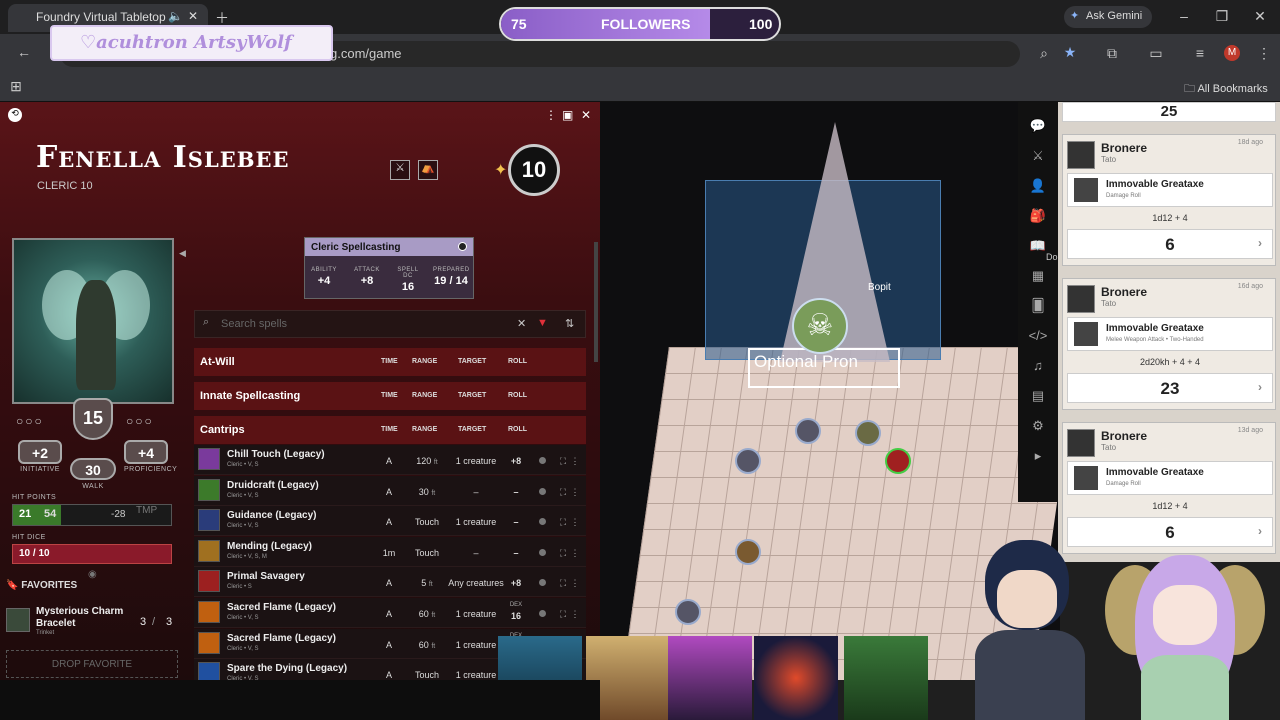 The height and width of the screenshot is (720, 1280). I want to click on sheet-config-icon: ▣, so click(567, 115).